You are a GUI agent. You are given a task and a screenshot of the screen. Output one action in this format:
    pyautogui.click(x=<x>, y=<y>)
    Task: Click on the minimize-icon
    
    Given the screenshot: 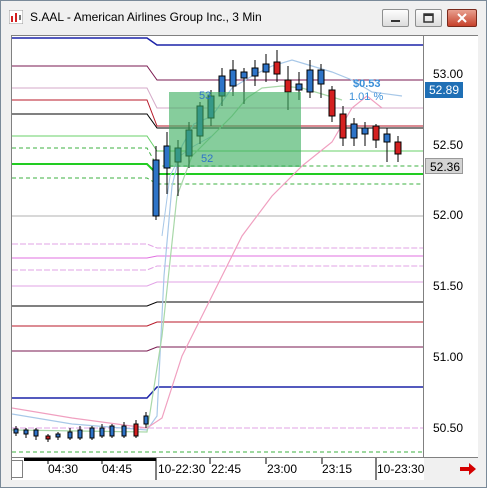 What is the action you would take?
    pyautogui.click(x=395, y=21)
    